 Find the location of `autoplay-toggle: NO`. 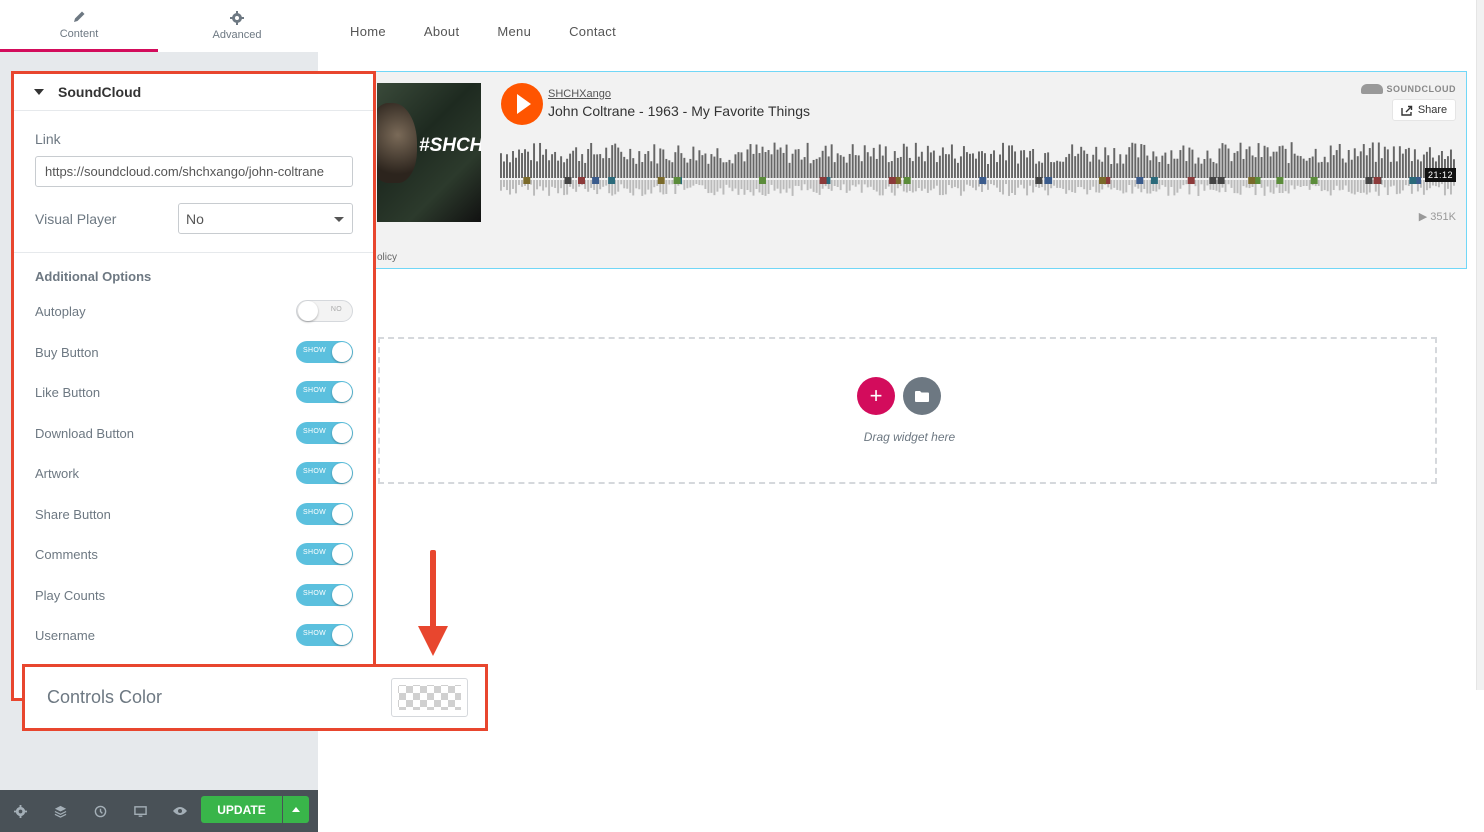

autoplay-toggle: NO is located at coordinates (324, 311).